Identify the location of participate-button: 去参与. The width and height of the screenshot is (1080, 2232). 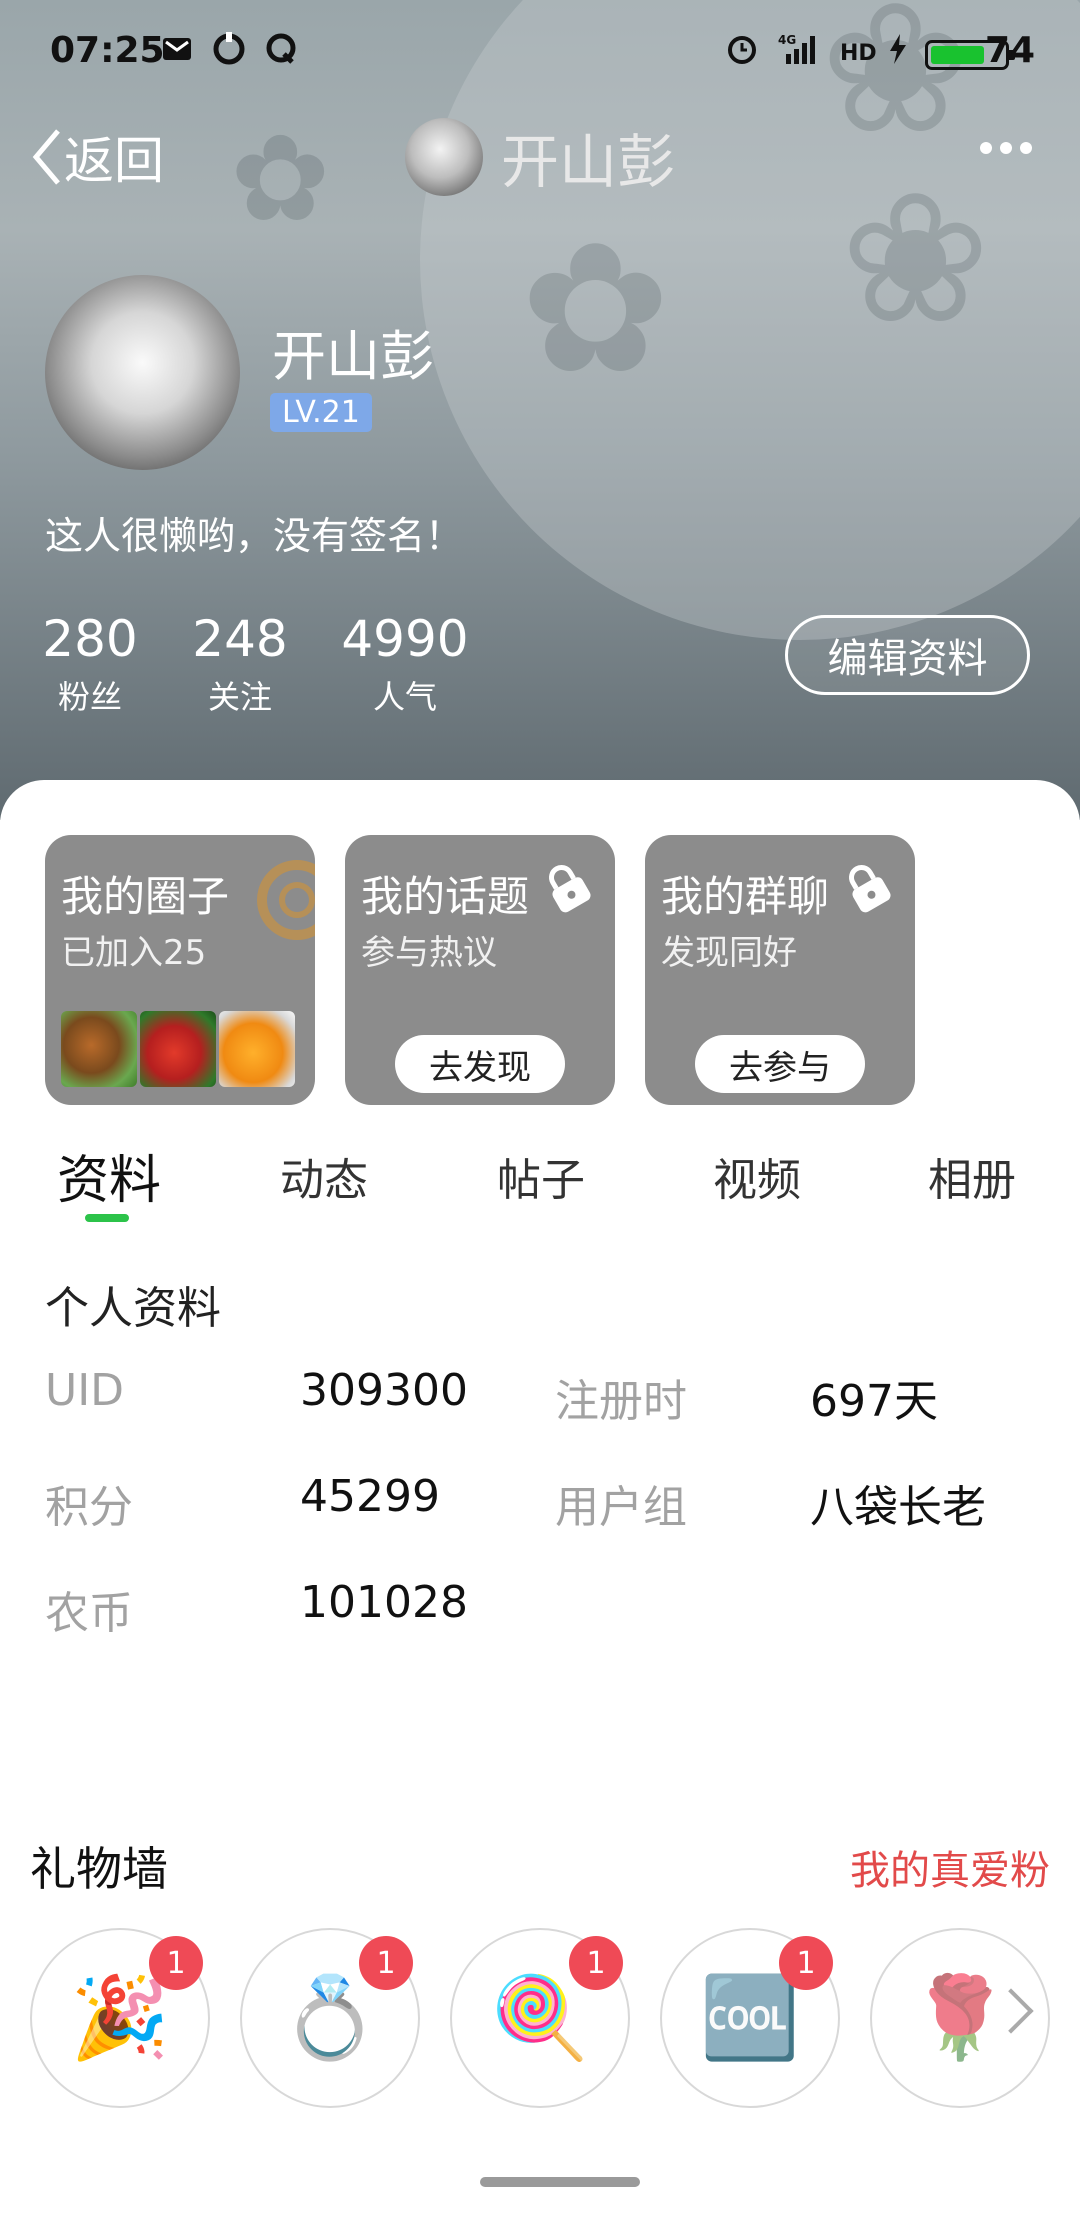
(780, 1064).